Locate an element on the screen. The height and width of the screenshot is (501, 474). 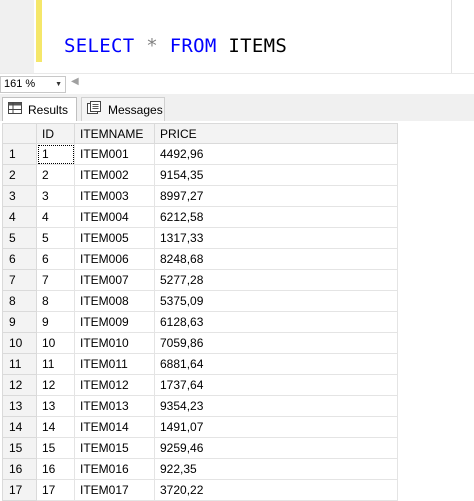
itemname-cell: ITEM010 is located at coordinates (114, 343).